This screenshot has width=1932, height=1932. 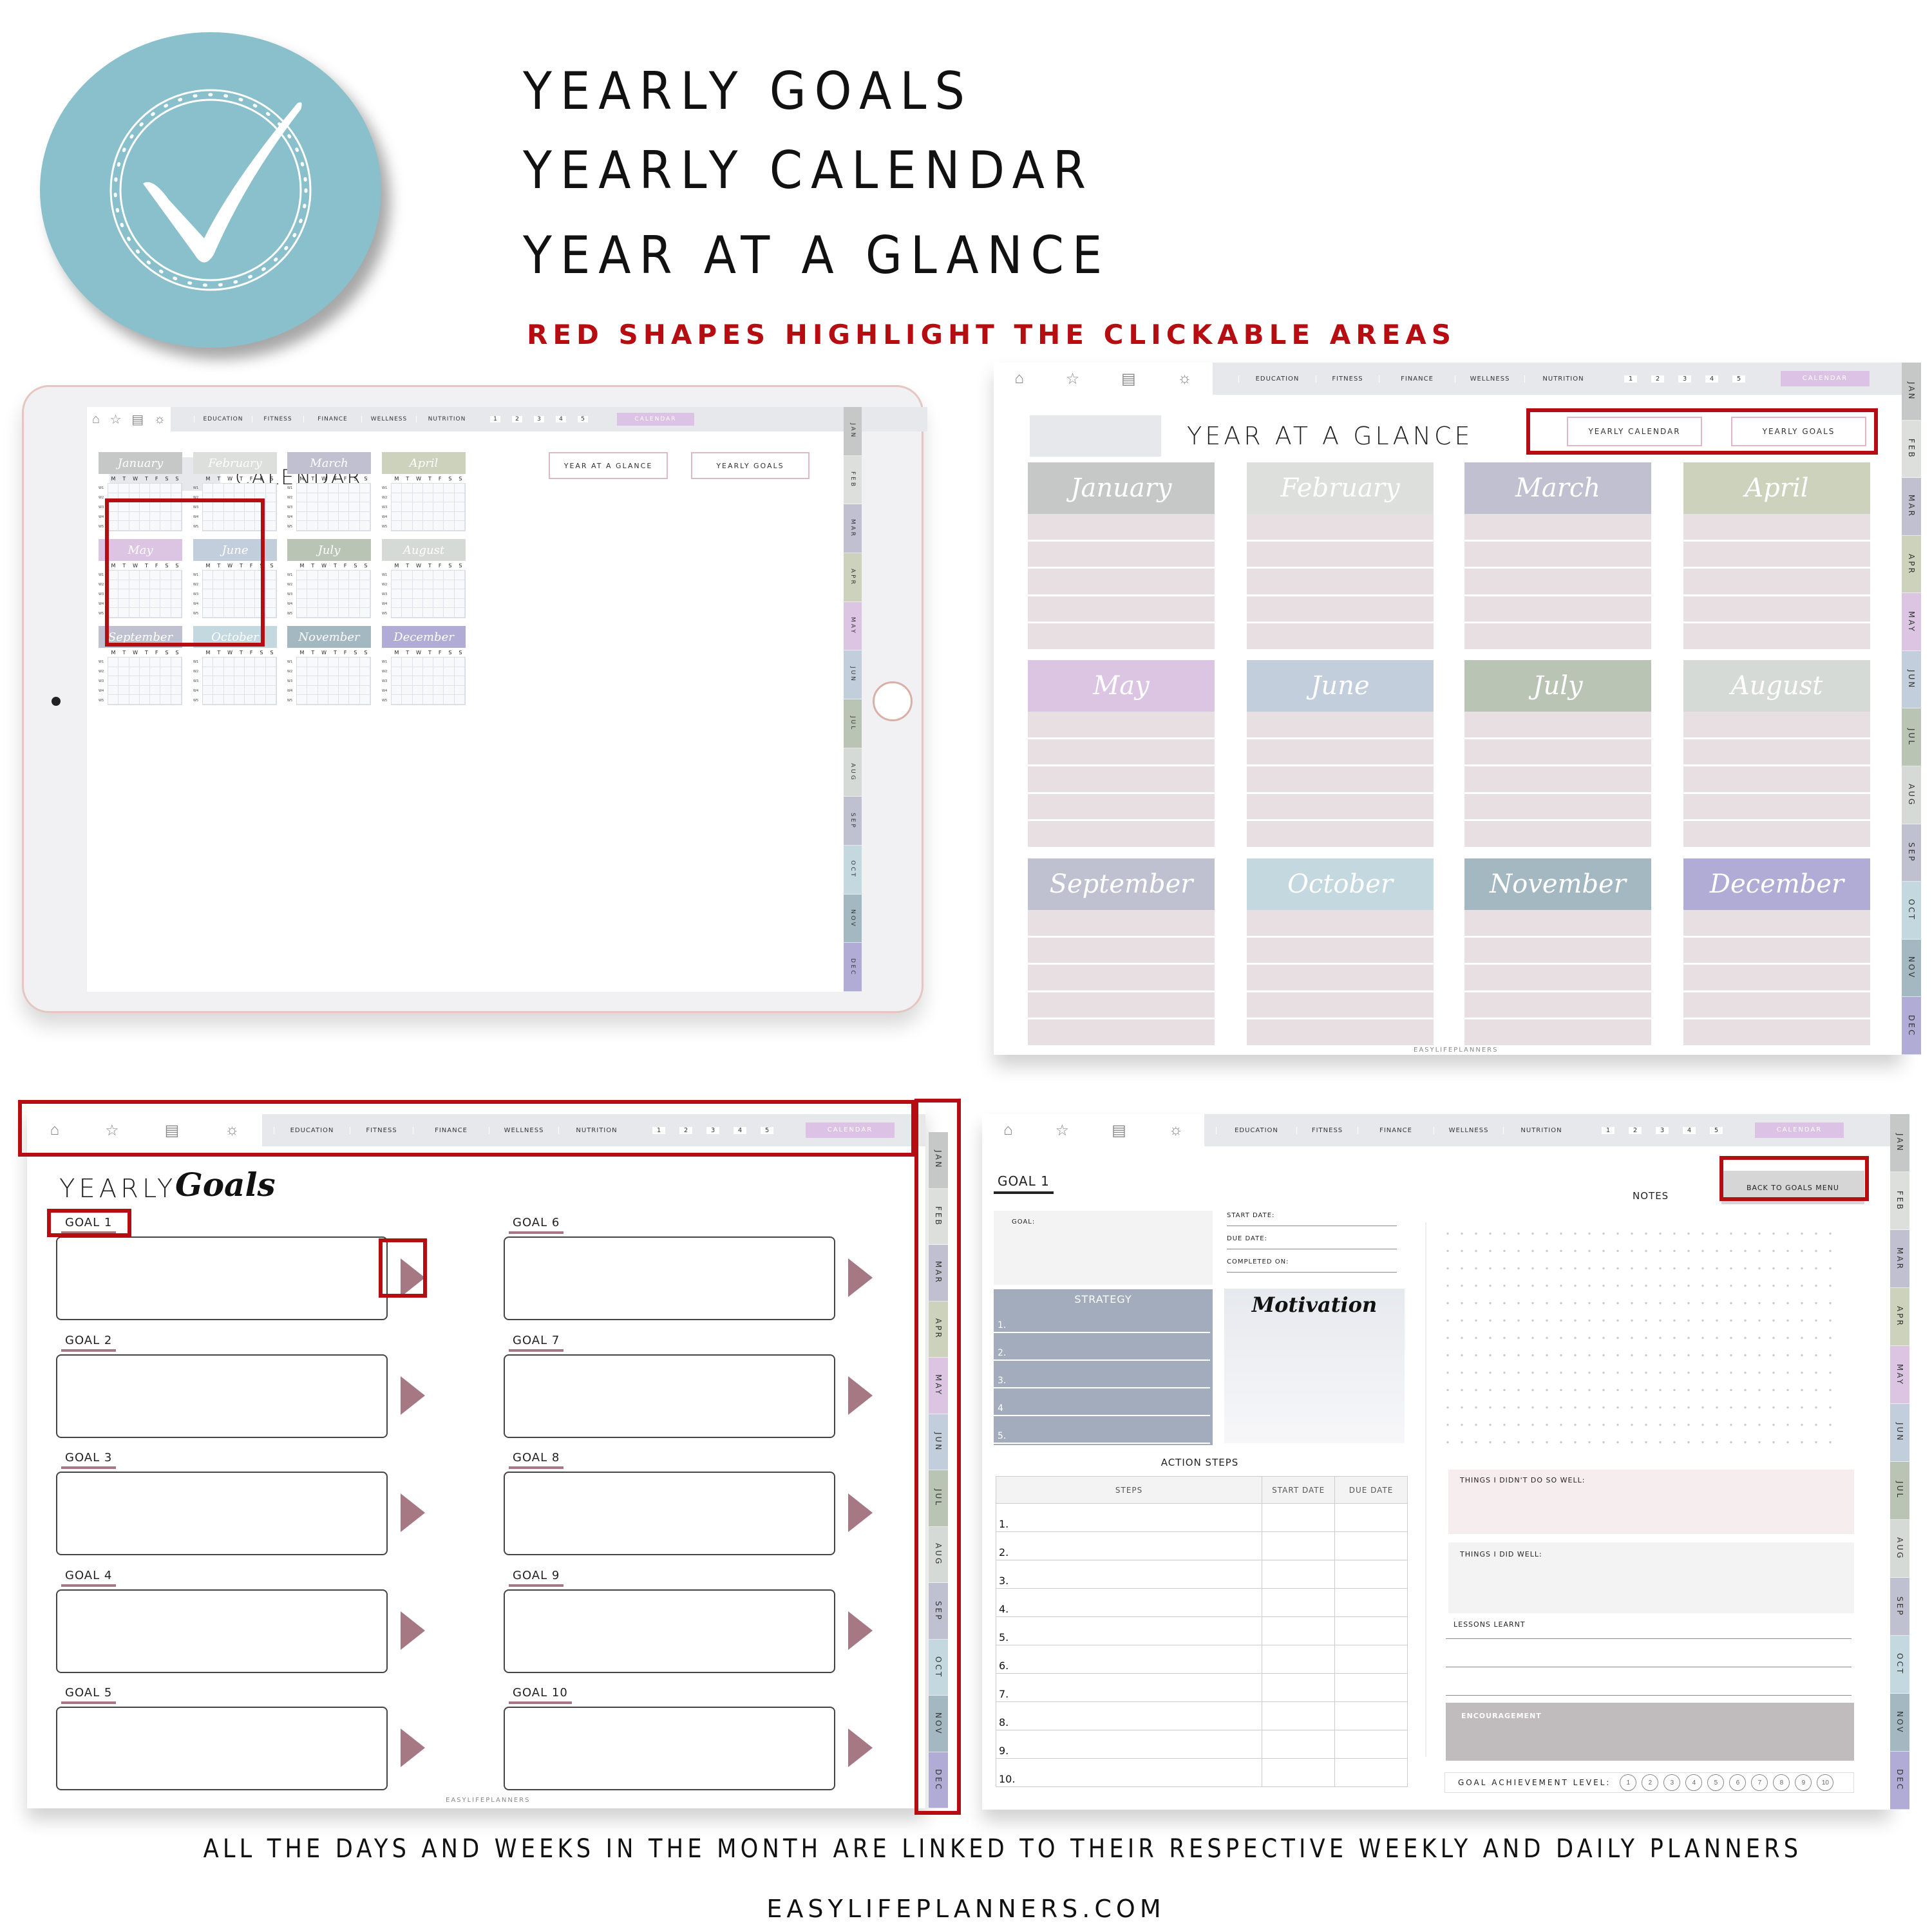 I want to click on achievement-level-6: 6, so click(x=1738, y=1783).